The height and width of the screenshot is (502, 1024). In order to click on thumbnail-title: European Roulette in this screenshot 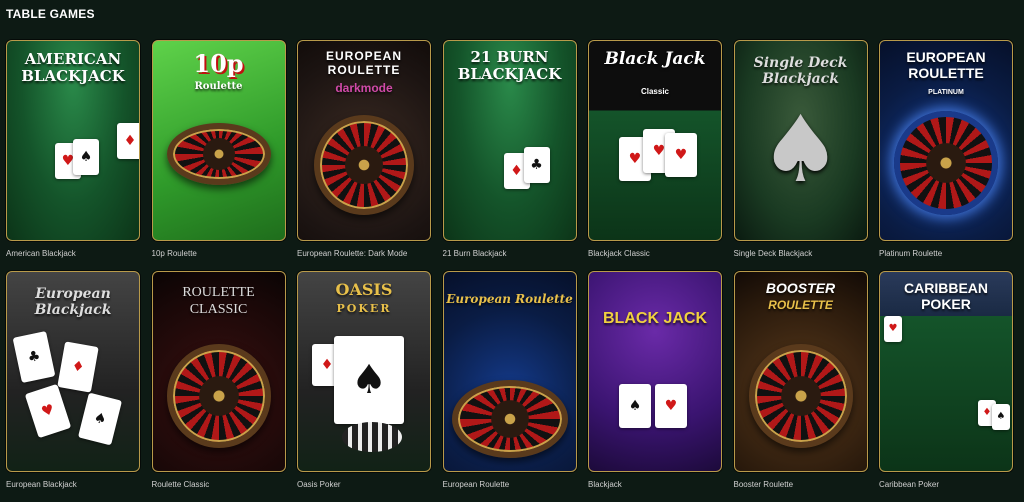, I will do `click(509, 299)`.